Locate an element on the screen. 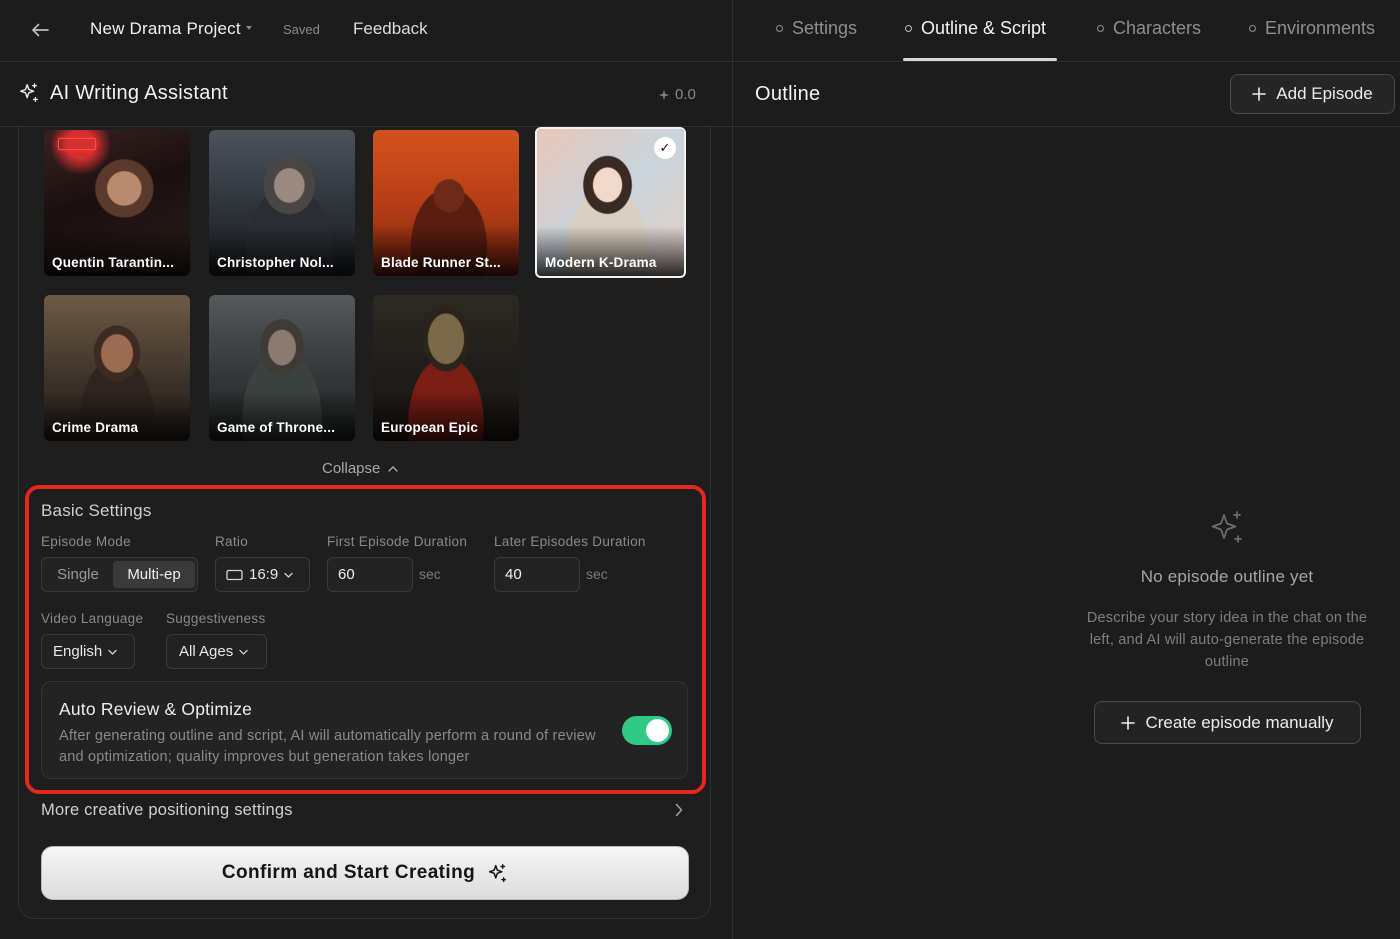  outline-title: Outline is located at coordinates (788, 94).